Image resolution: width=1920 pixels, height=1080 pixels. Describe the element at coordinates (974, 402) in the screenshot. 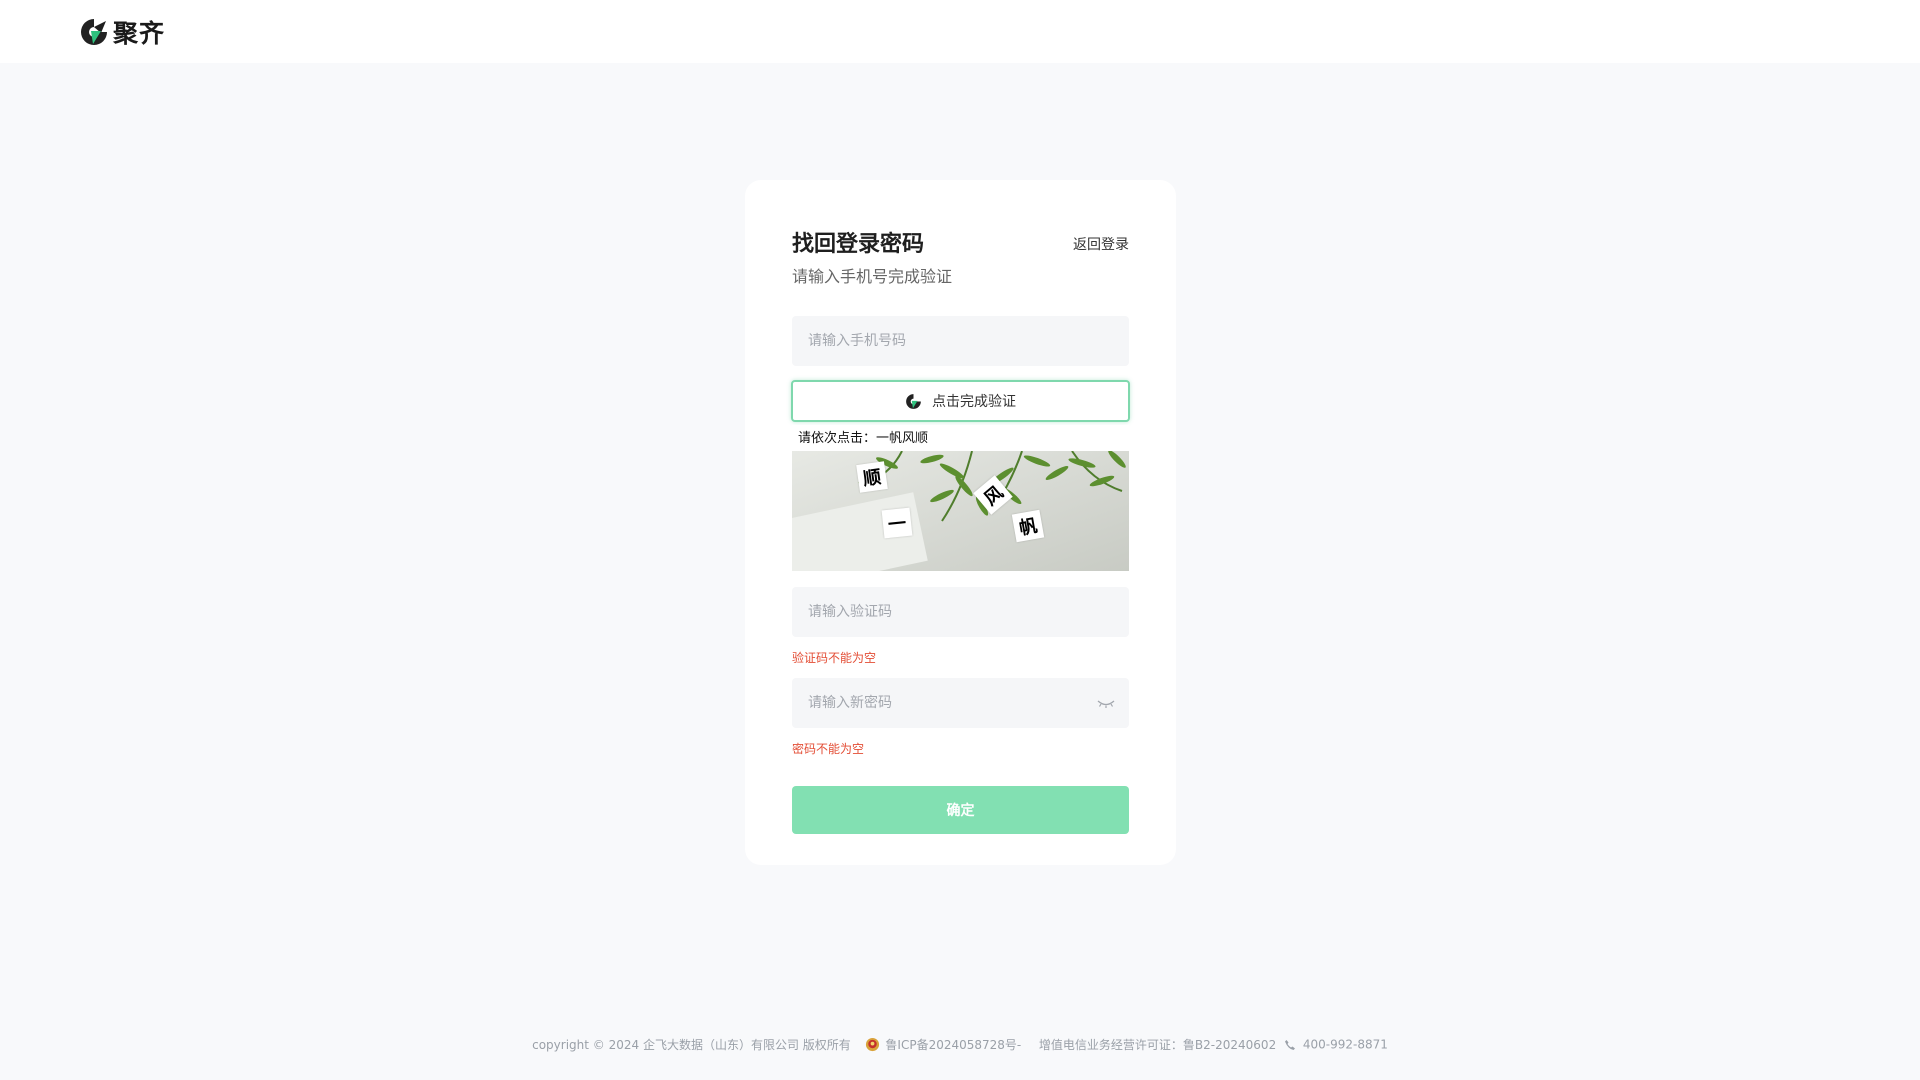

I see `captcha-button-label: 点击完成验证` at that location.